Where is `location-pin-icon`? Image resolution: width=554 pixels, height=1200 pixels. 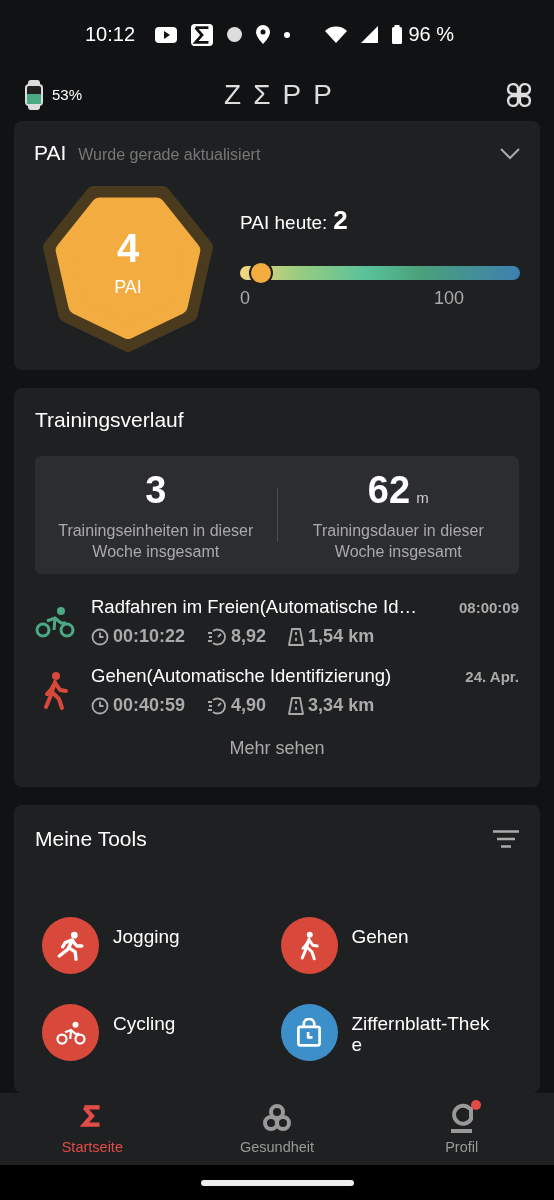
location-pin-icon is located at coordinates (263, 35).